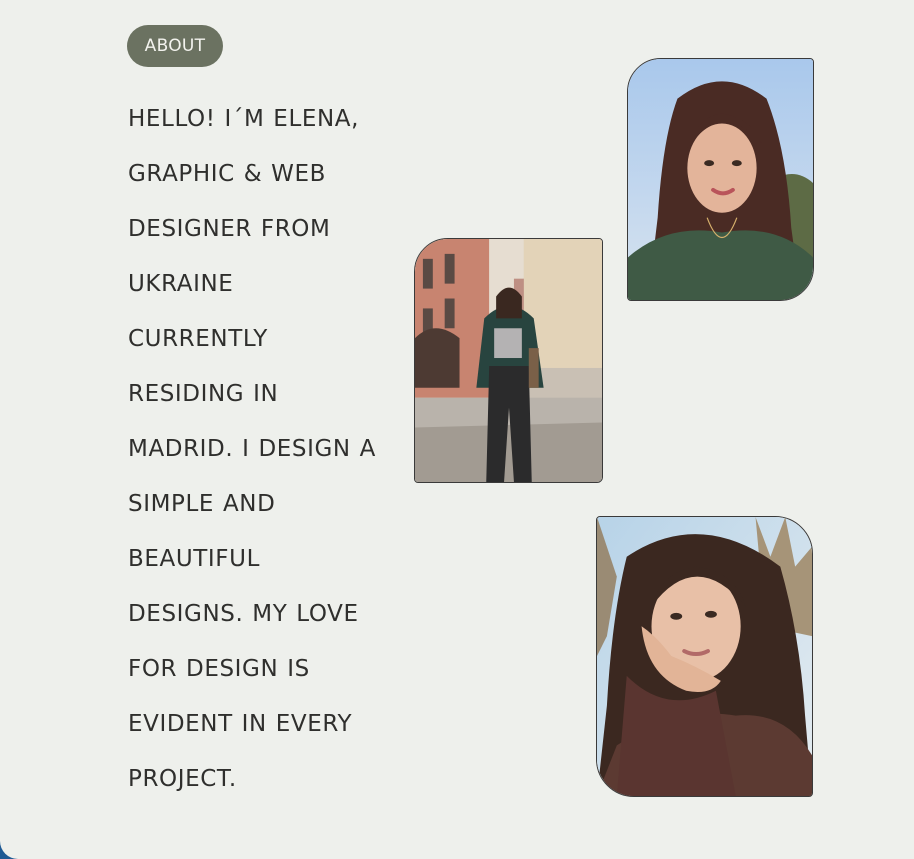  I want to click on street-photo-full-length, so click(508, 360).